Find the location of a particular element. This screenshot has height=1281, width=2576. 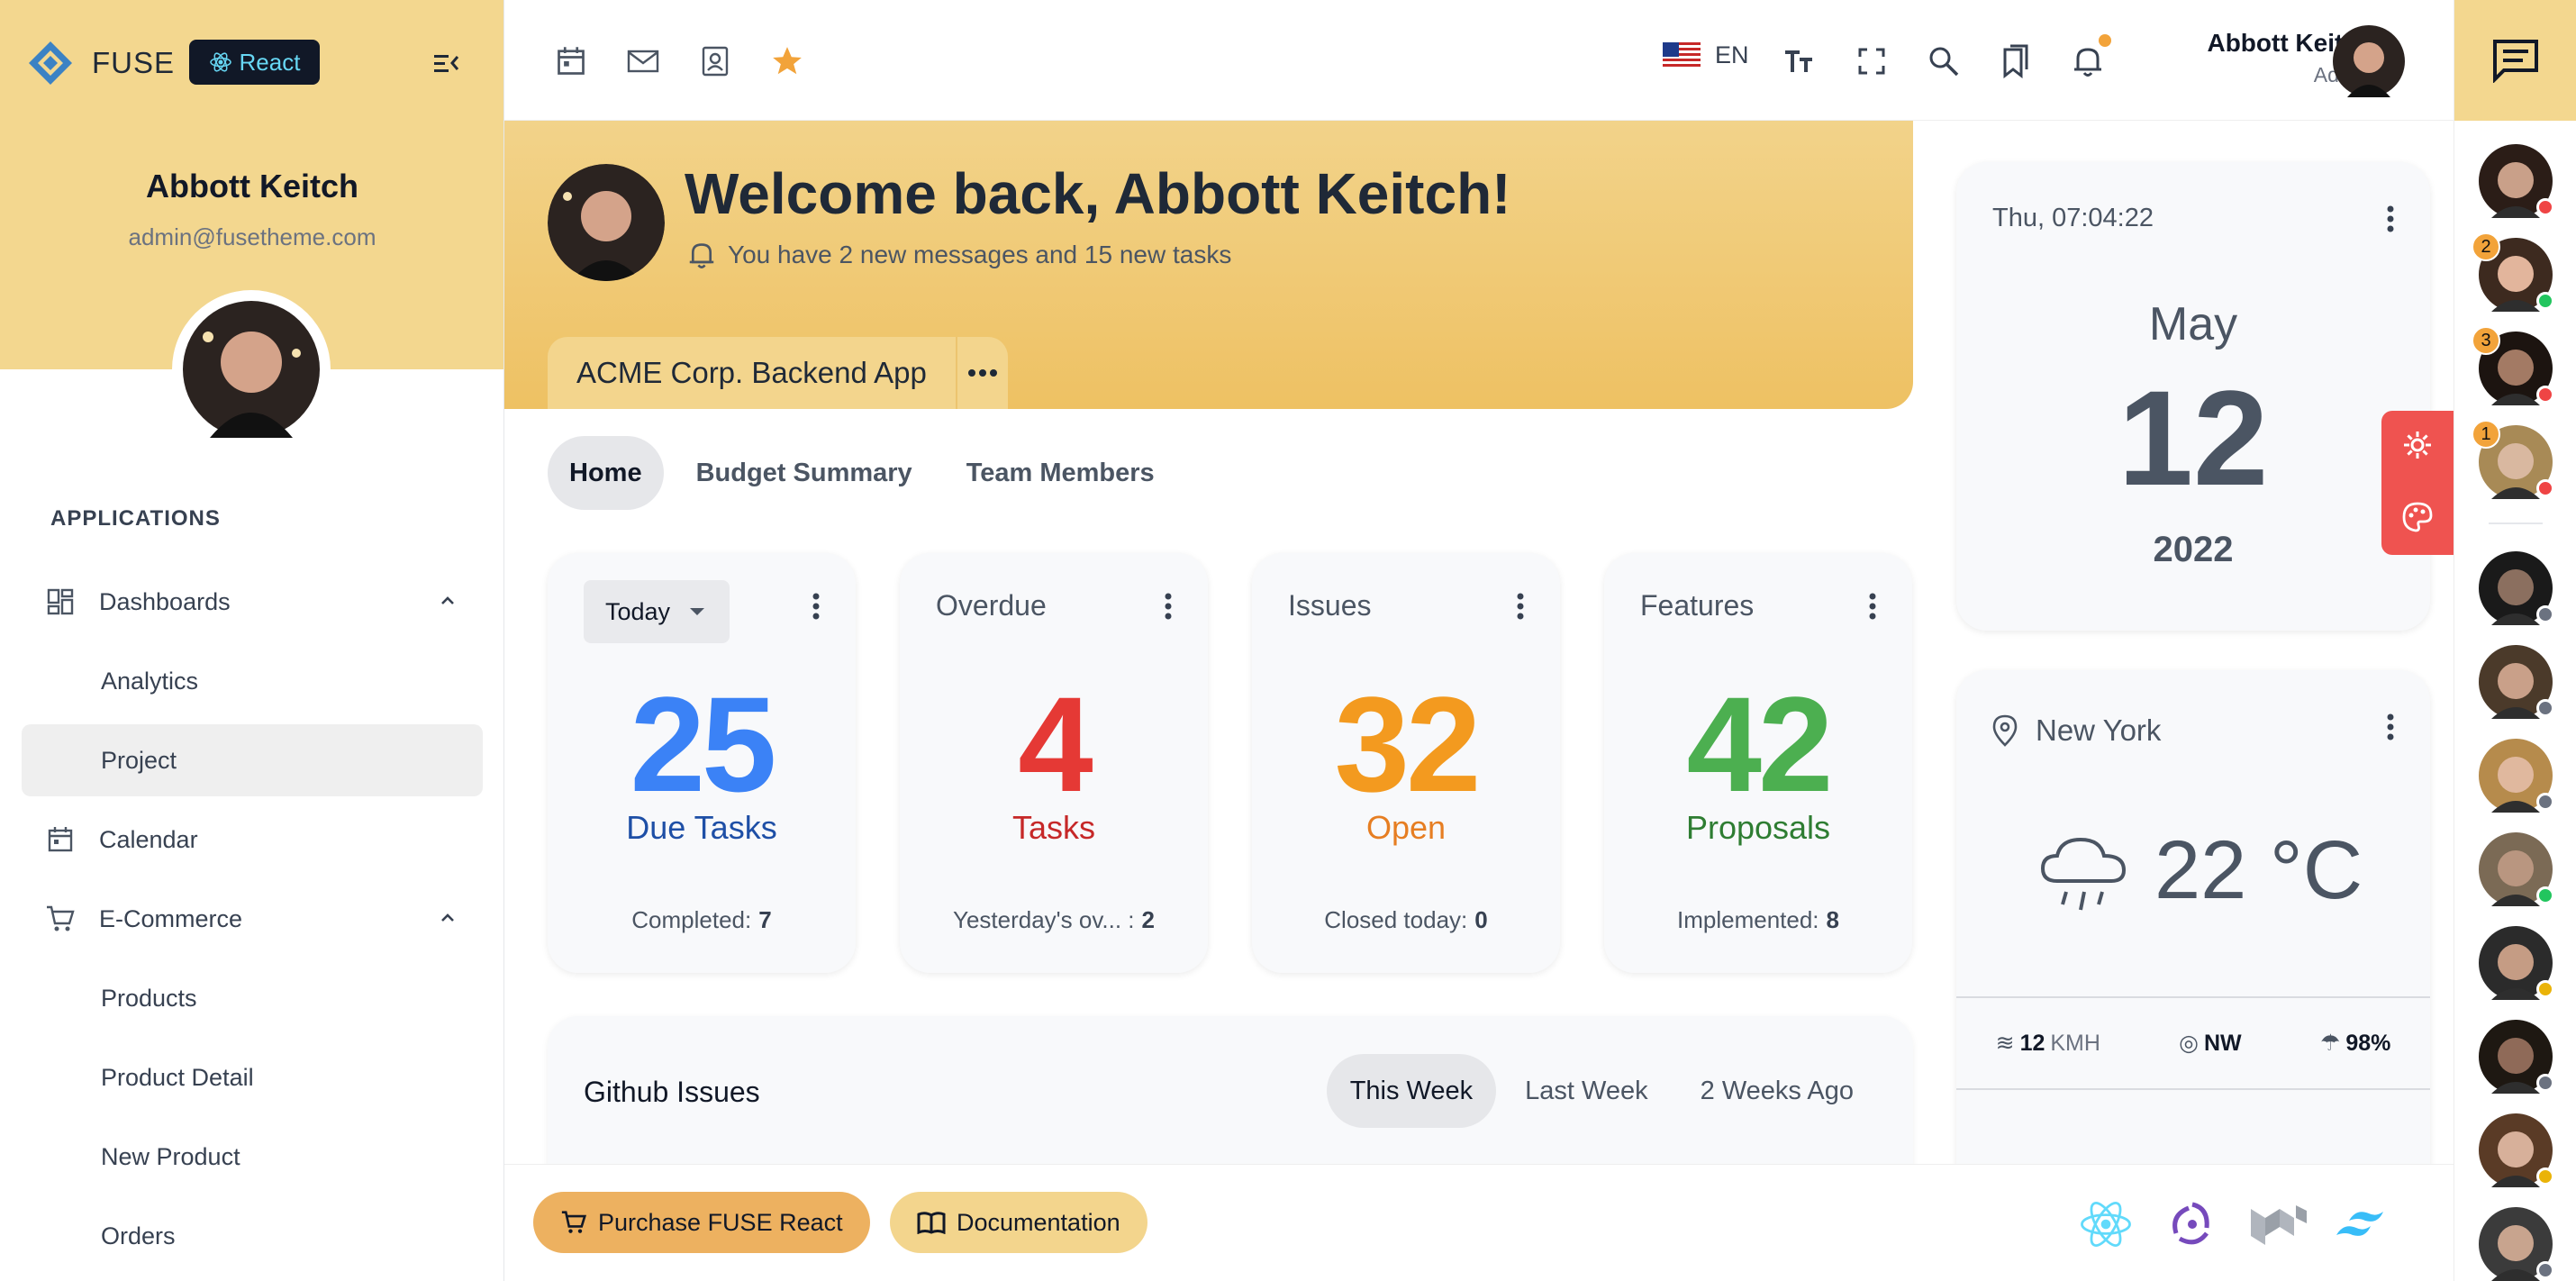

stat-card-features: Features 42 Proposals Implemented: 8 is located at coordinates (1758, 763).